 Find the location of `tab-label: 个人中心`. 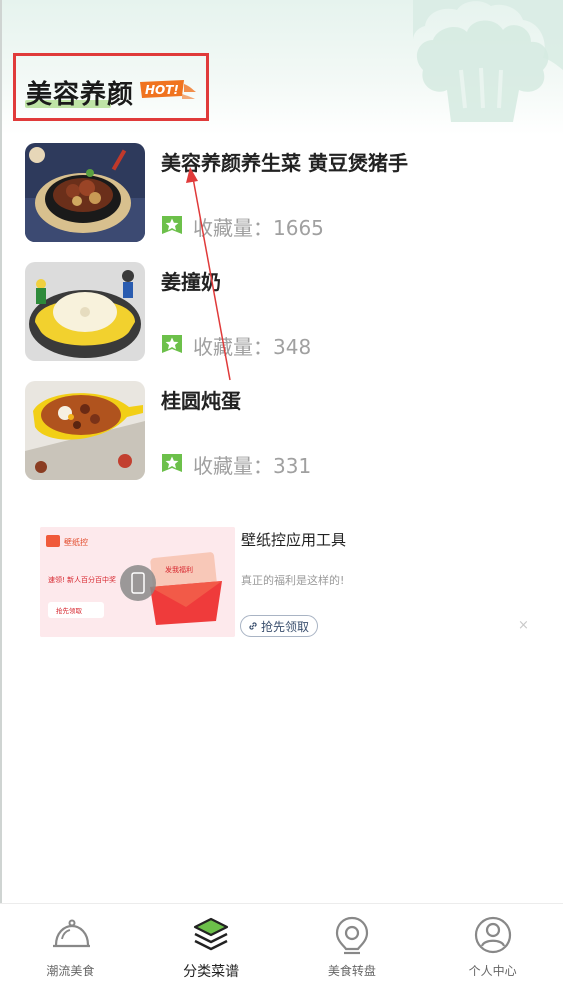

tab-label: 个人中心 is located at coordinates (492, 971).